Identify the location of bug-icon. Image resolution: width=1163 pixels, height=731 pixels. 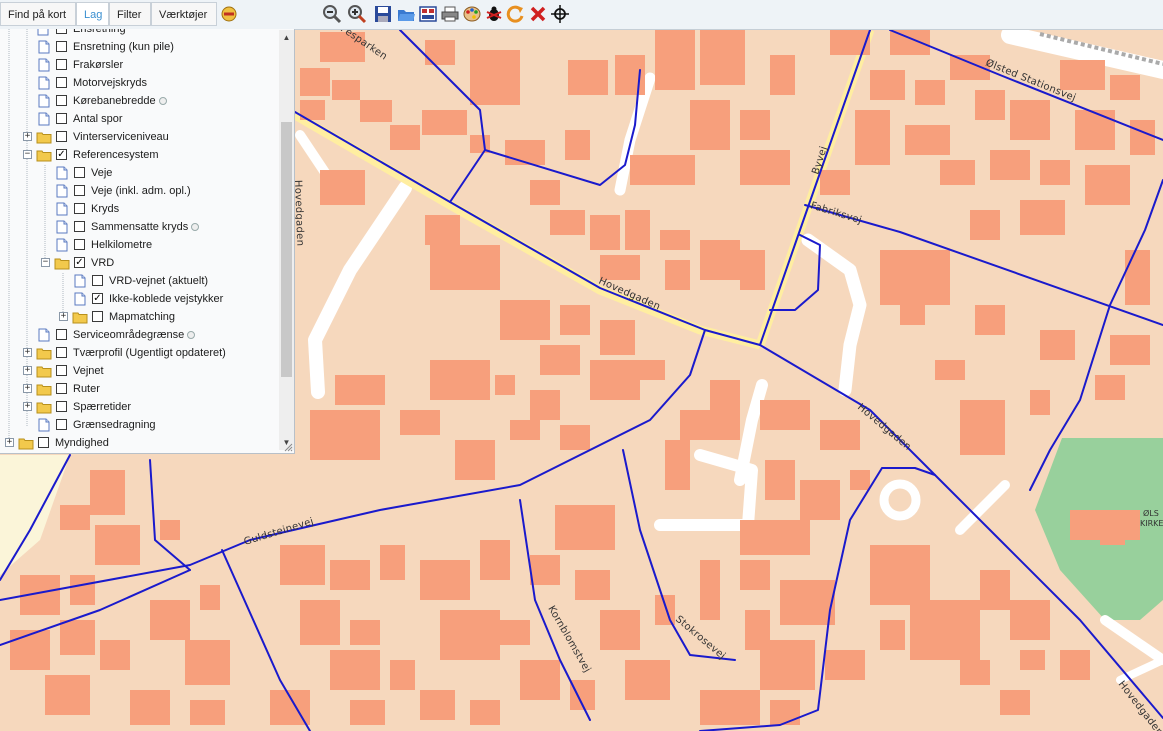
(494, 14).